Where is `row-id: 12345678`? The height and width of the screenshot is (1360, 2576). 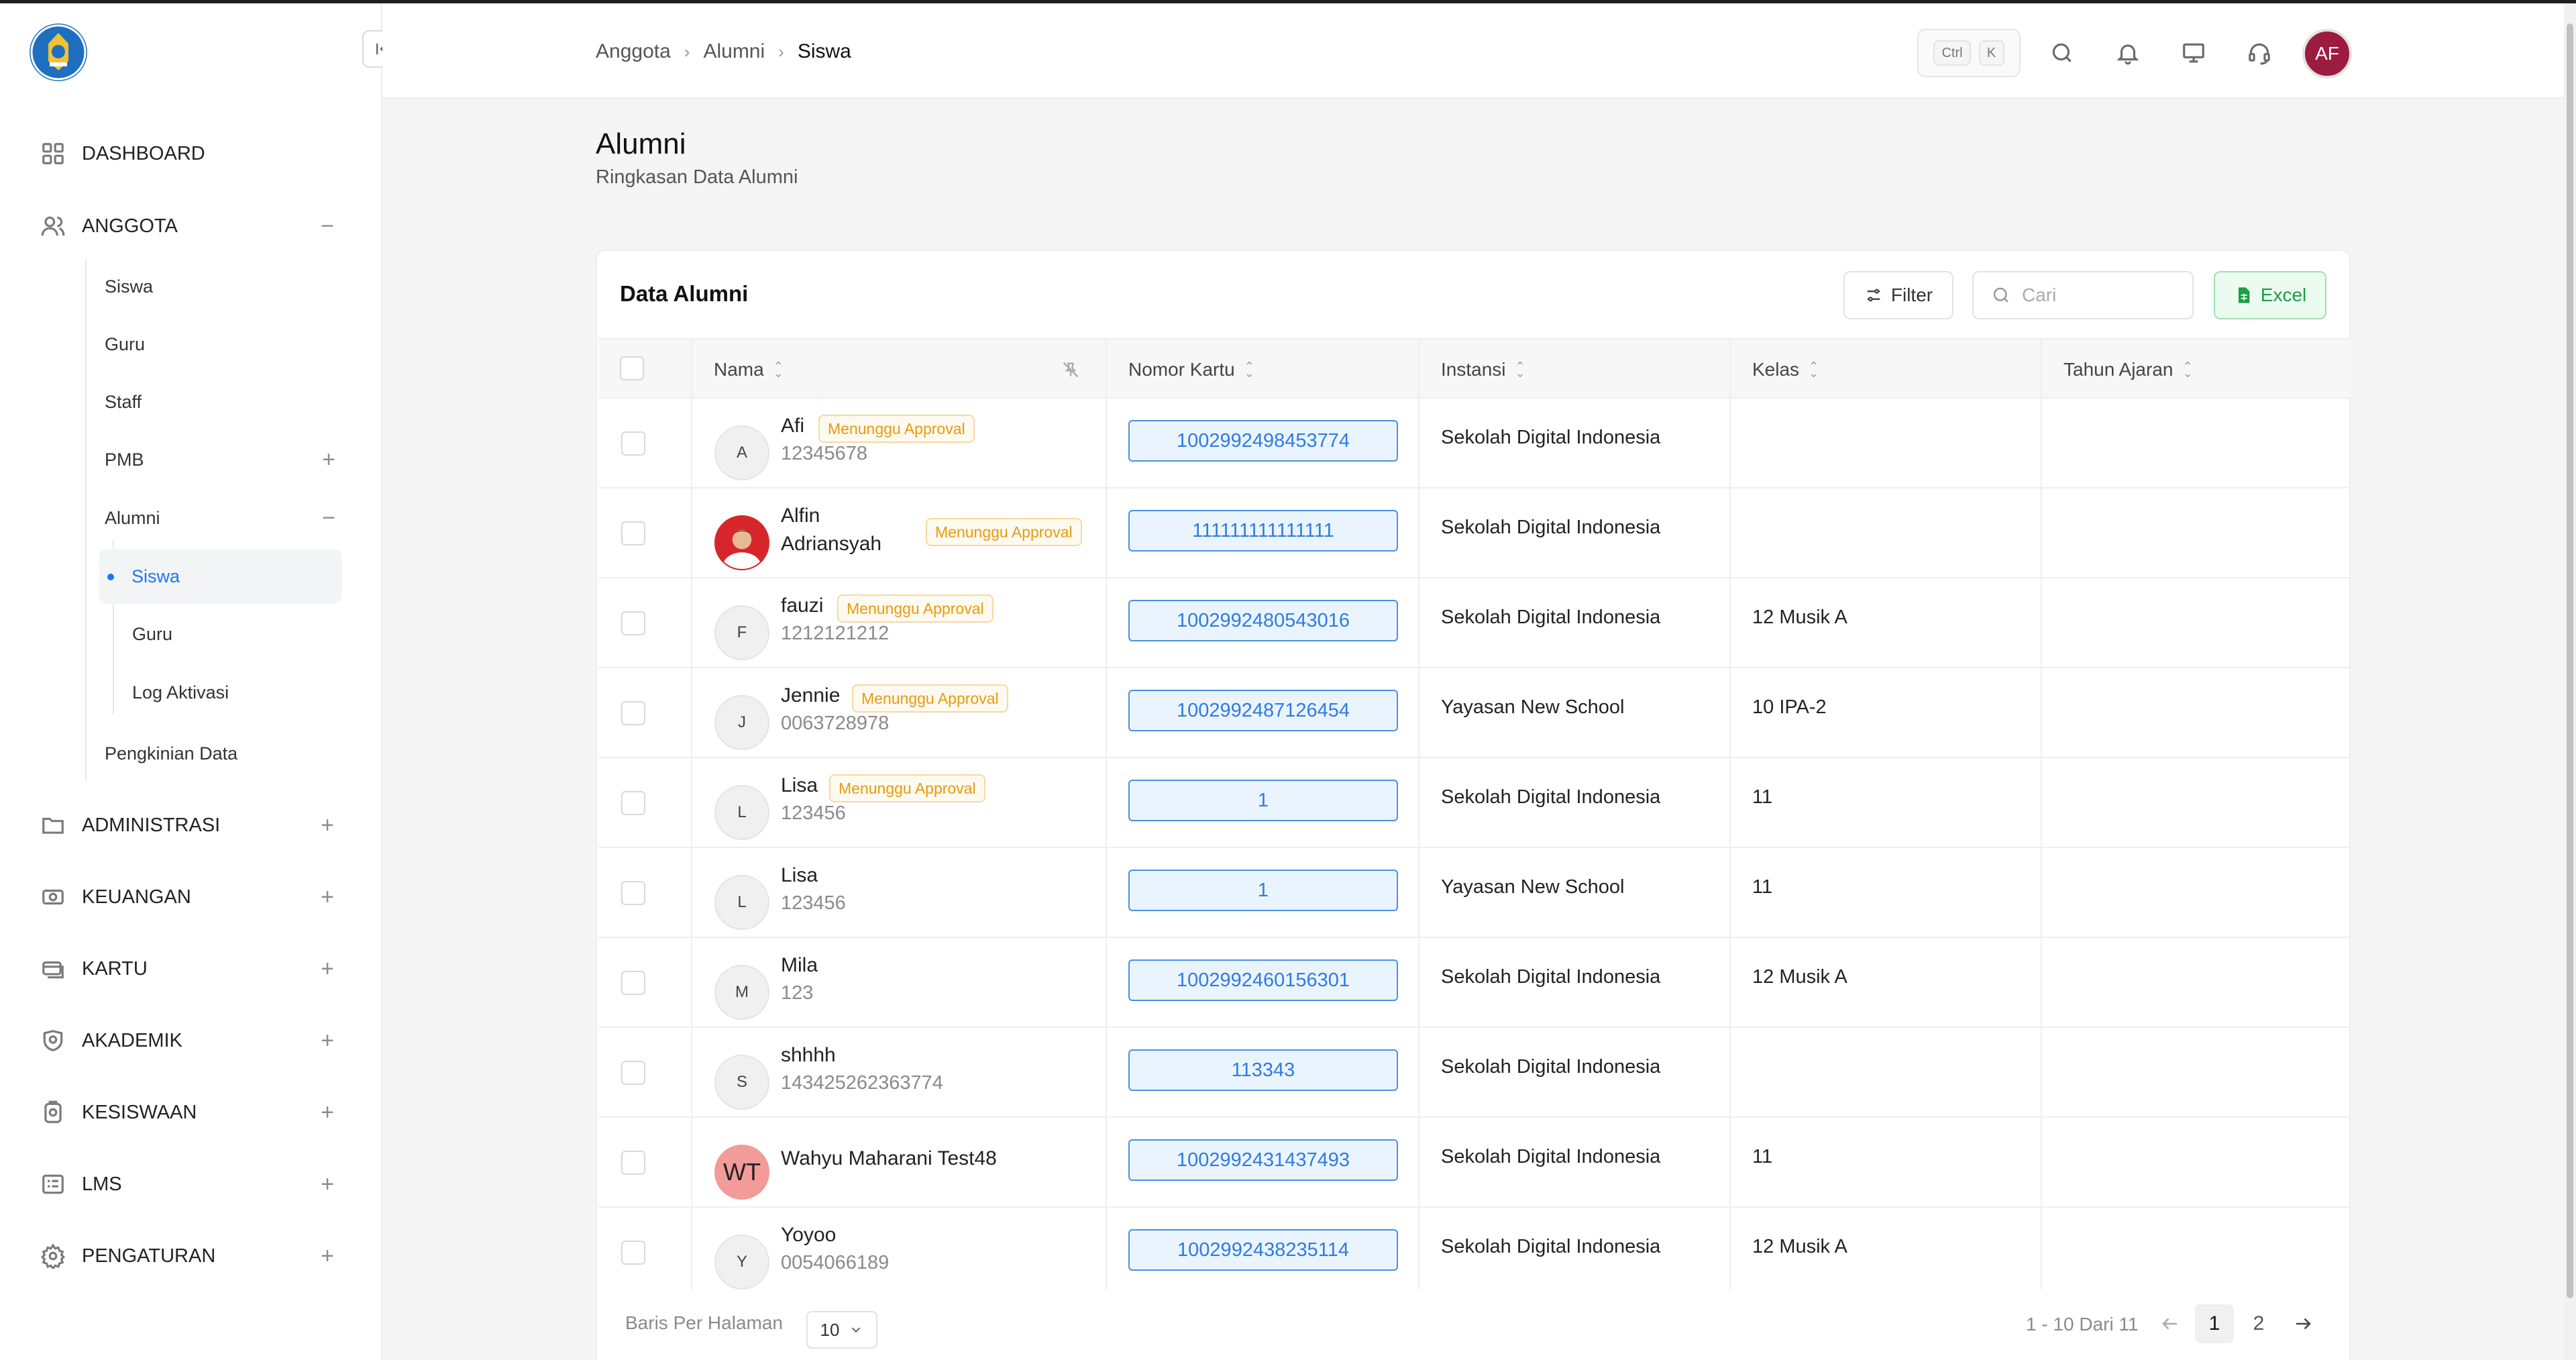 row-id: 12345678 is located at coordinates (824, 453).